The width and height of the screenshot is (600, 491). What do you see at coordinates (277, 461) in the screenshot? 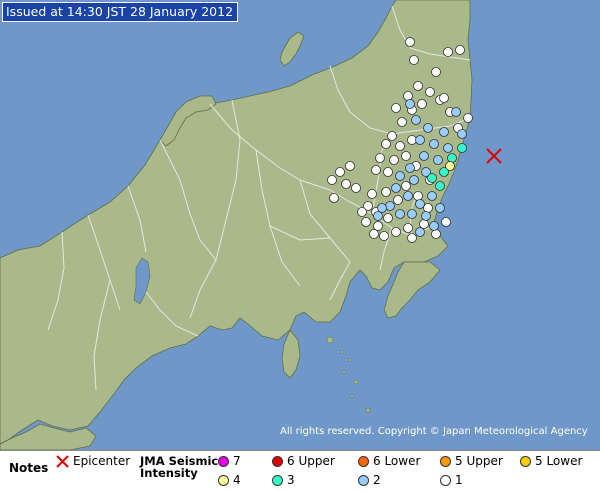
I see `intensity-6-upper-swatch` at bounding box center [277, 461].